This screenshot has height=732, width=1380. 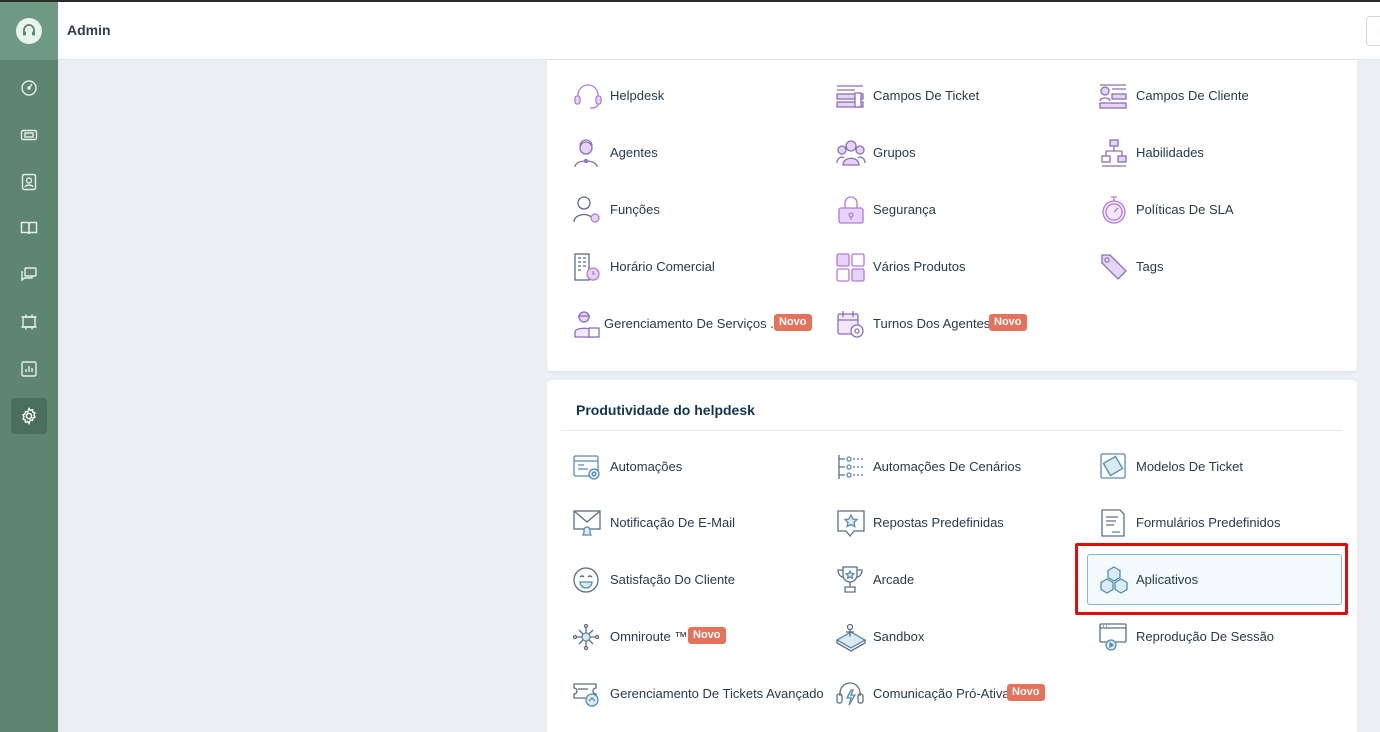 I want to click on item-label: Notificação De E-Mail, so click(x=672, y=522).